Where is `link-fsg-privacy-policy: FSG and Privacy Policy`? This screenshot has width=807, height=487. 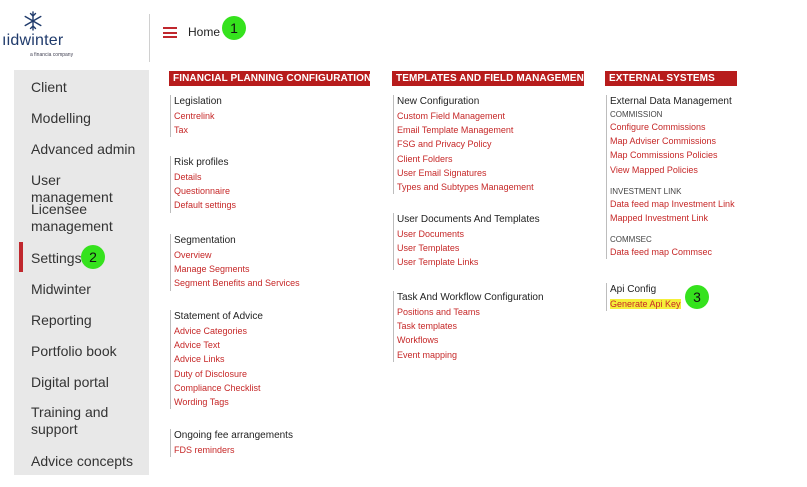 link-fsg-privacy-policy: FSG and Privacy Policy is located at coordinates (465, 144).